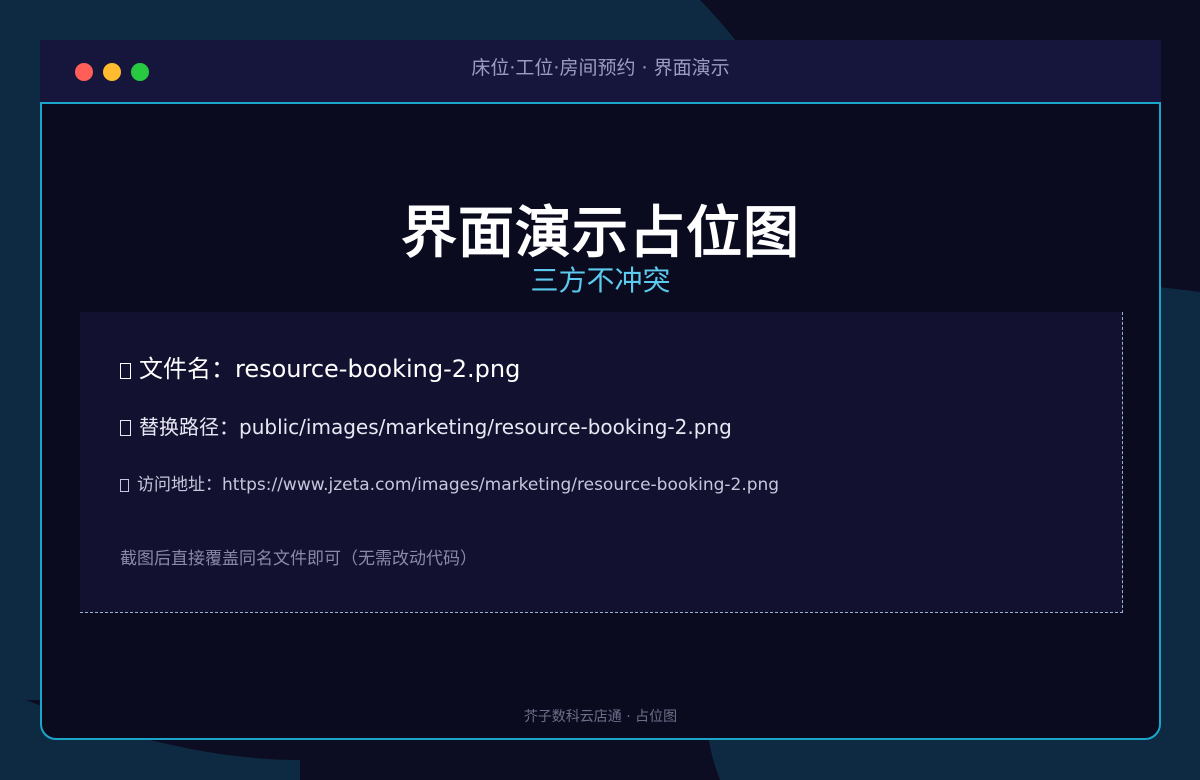  I want to click on replace-path-label: 替换路径：, so click(189, 427).